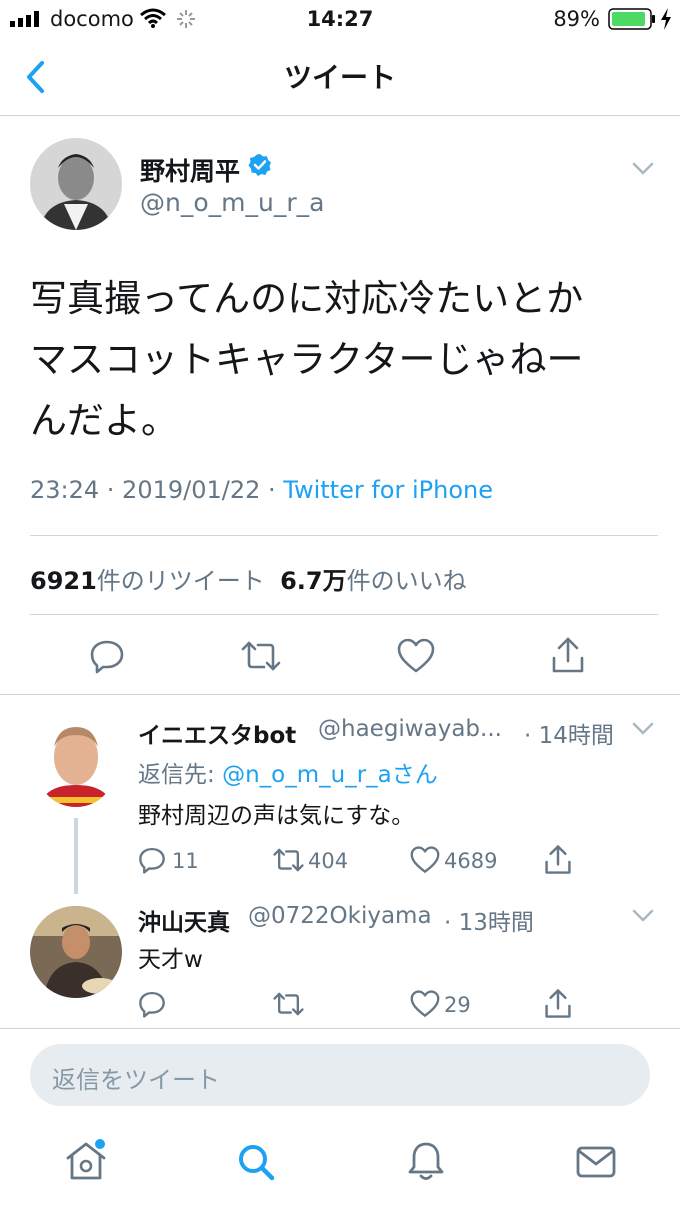 This screenshot has height=1209, width=680. I want to click on tweet-timestamp: 23:24 · 2019/01/22 ·, so click(157, 490).